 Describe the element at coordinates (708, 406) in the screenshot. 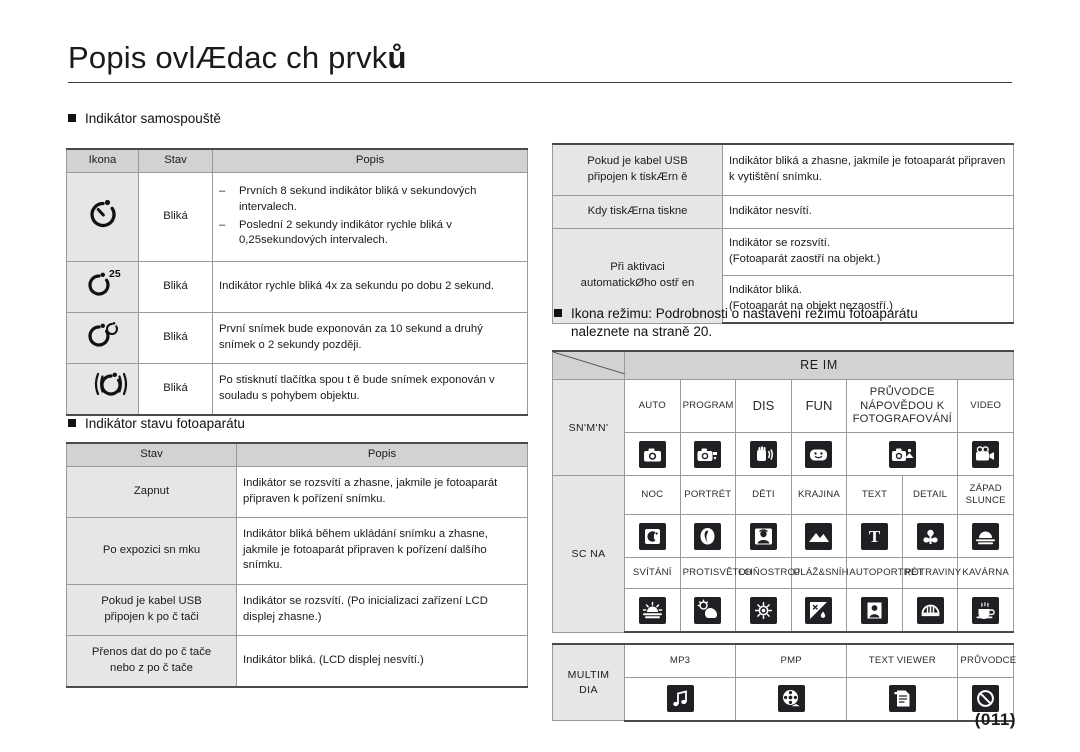

I see `mode-label-program: PROGRAM` at that location.